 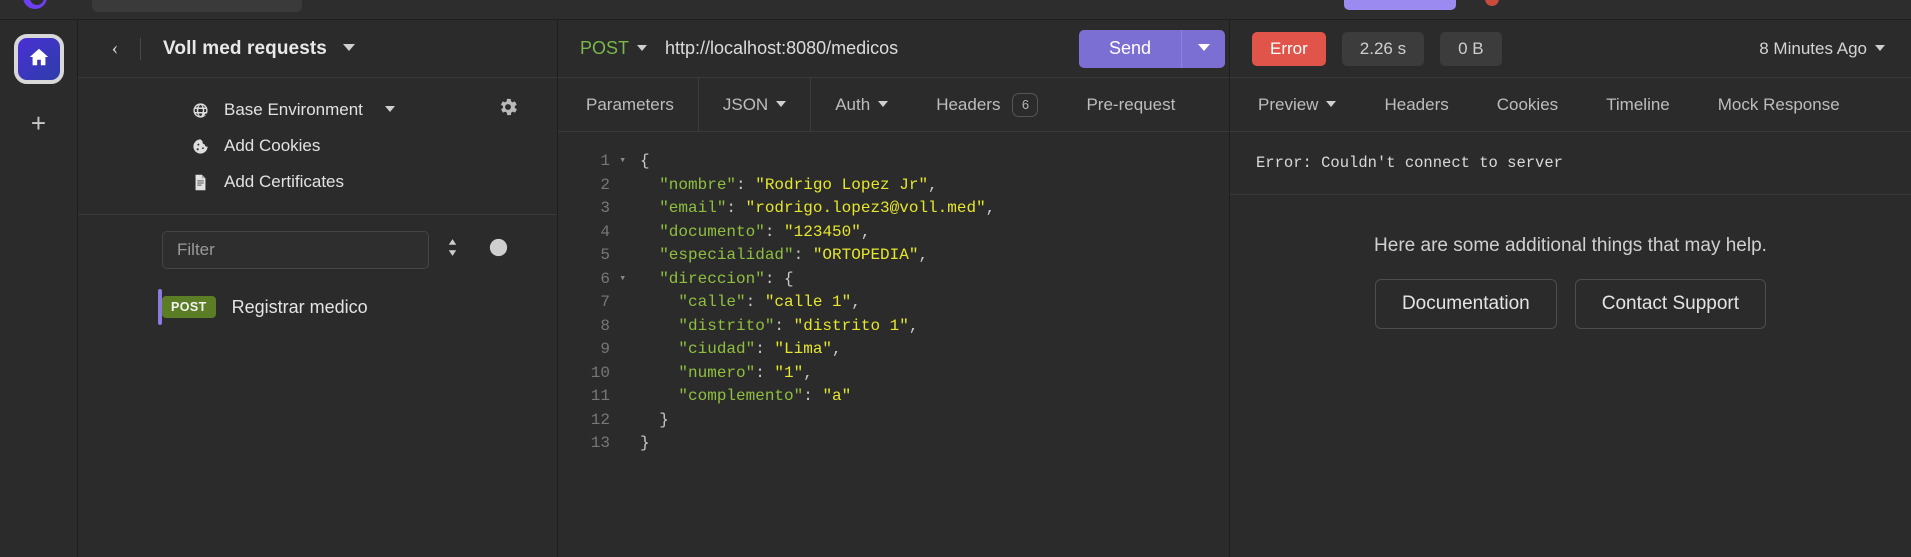 I want to click on sidebar-item-base-environment: Base Environment, so click(x=317, y=110).